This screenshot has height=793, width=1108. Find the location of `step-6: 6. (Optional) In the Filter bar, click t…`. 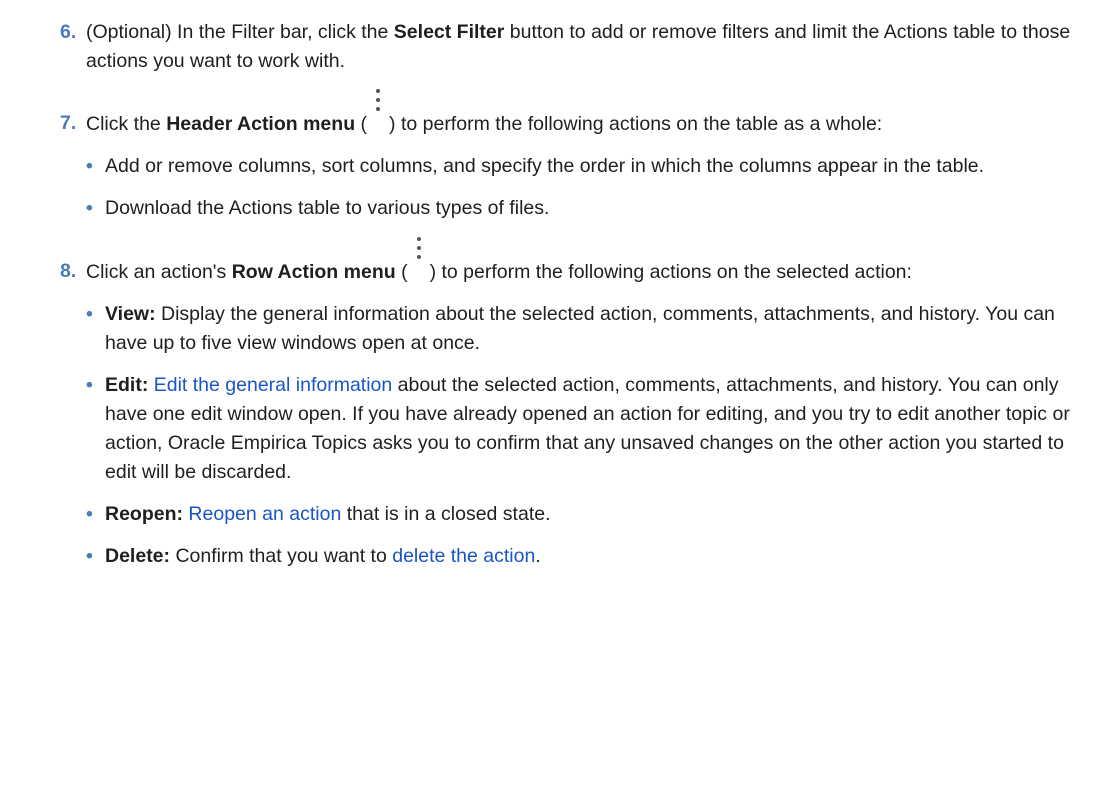

step-6: 6. (Optional) In the Filter bar, click t… is located at coordinates (554, 47).